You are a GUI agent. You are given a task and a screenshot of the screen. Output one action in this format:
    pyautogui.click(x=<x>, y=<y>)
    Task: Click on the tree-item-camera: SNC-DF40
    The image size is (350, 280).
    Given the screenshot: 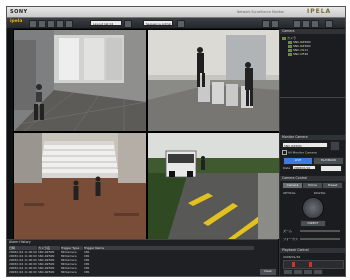 What is the action you would take?
    pyautogui.click(x=312, y=54)
    